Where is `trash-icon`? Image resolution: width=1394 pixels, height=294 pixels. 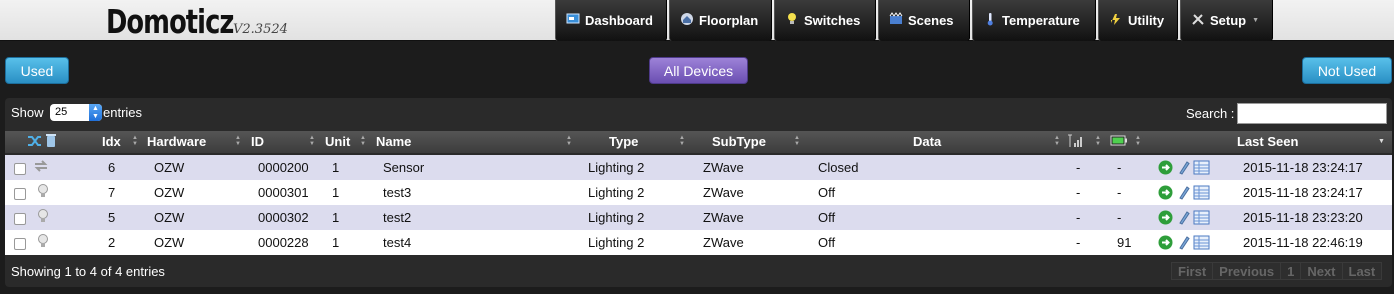
trash-icon is located at coordinates (51, 140).